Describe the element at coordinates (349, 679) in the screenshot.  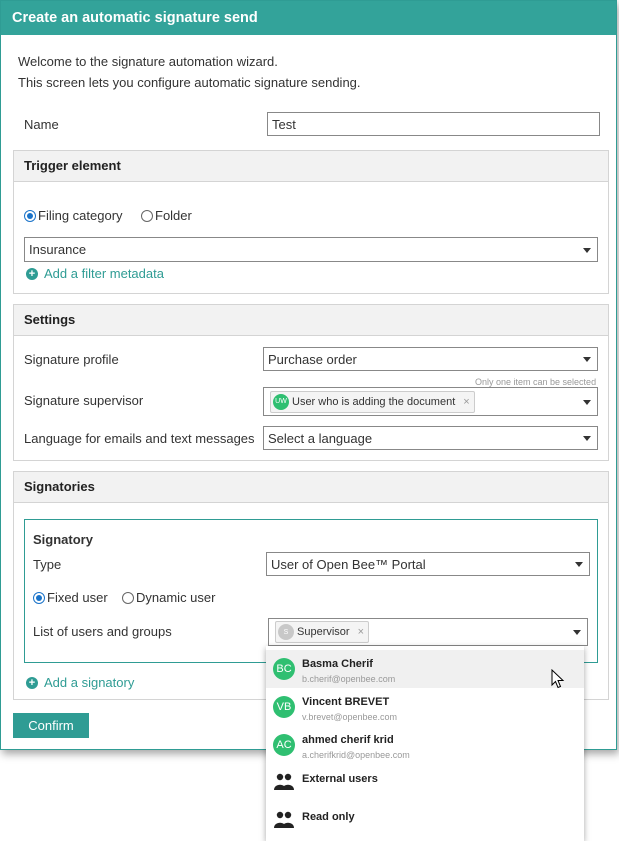
I see `user-email: b.cherif@openbee.com` at that location.